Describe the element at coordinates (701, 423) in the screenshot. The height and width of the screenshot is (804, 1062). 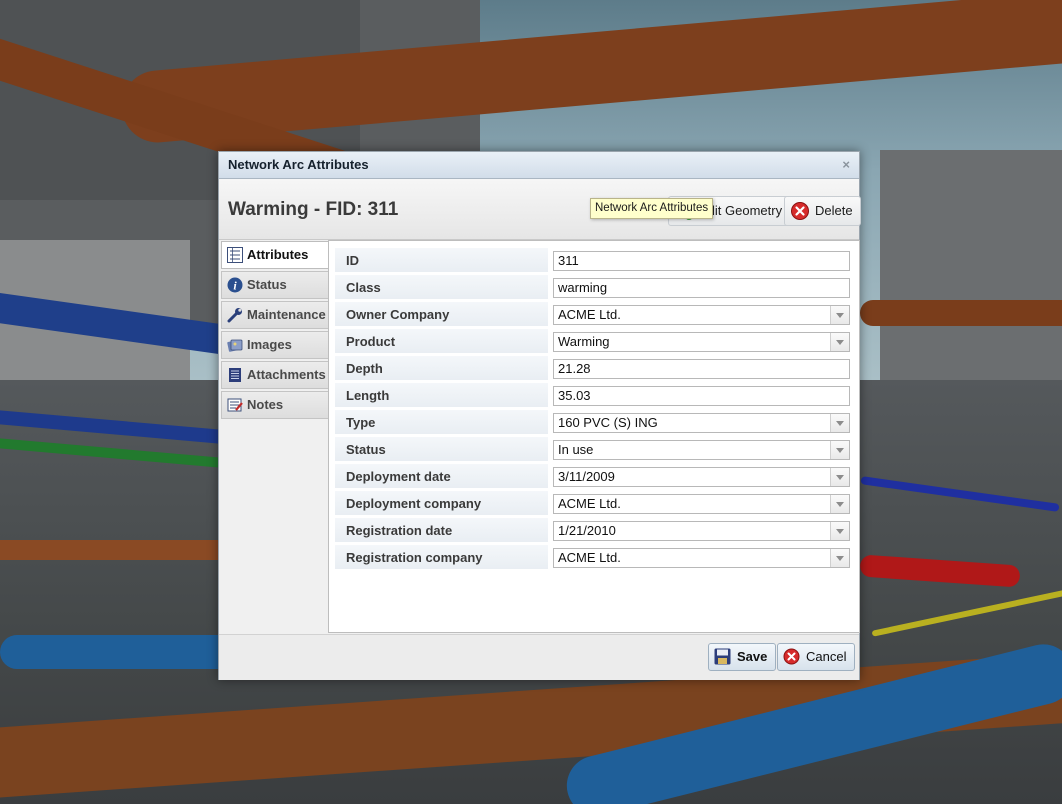
I see `type-select: 160 PVC (S) ING` at that location.